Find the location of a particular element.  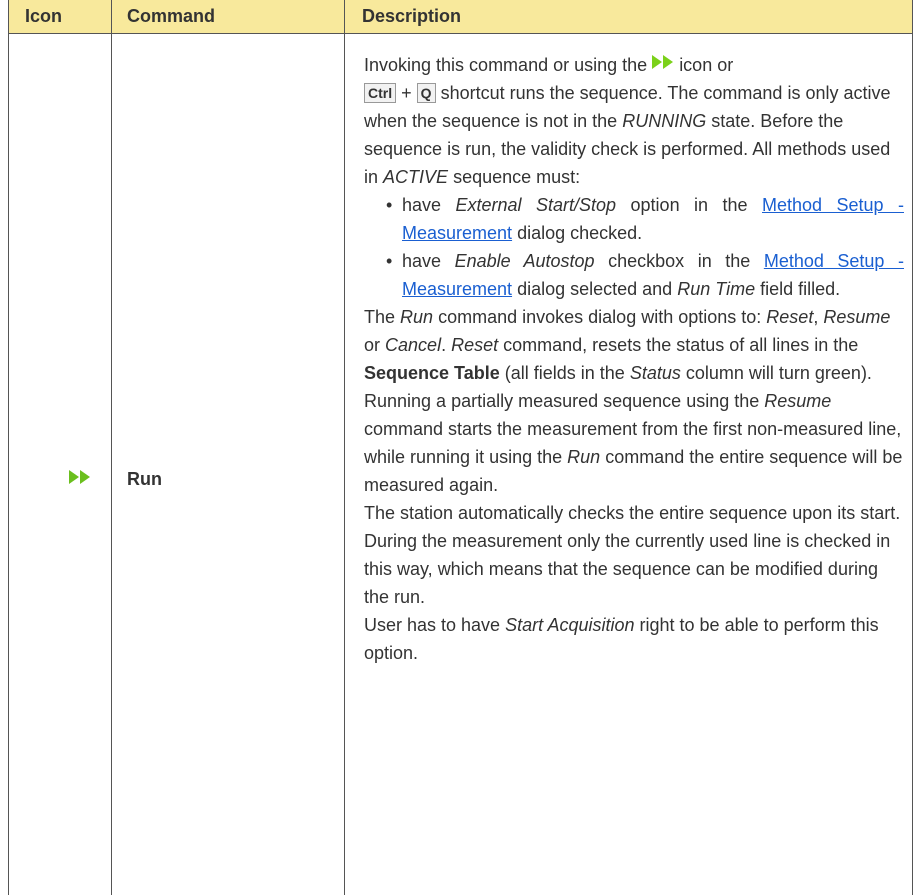

right-name: Start Acquisition is located at coordinates (570, 625).